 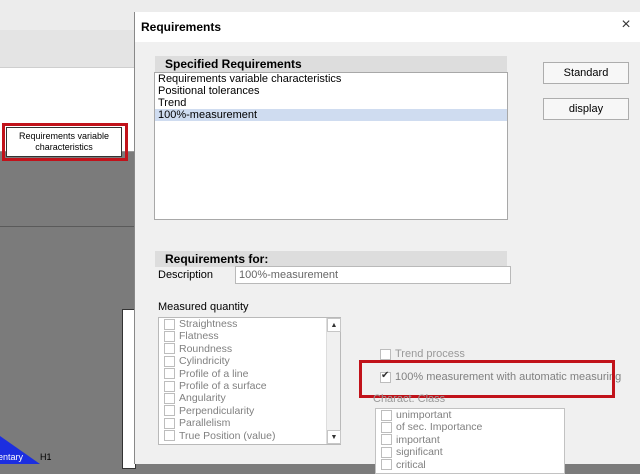 What do you see at coordinates (439, 427) in the screenshot?
I see `item-label: of sec. Importance` at bounding box center [439, 427].